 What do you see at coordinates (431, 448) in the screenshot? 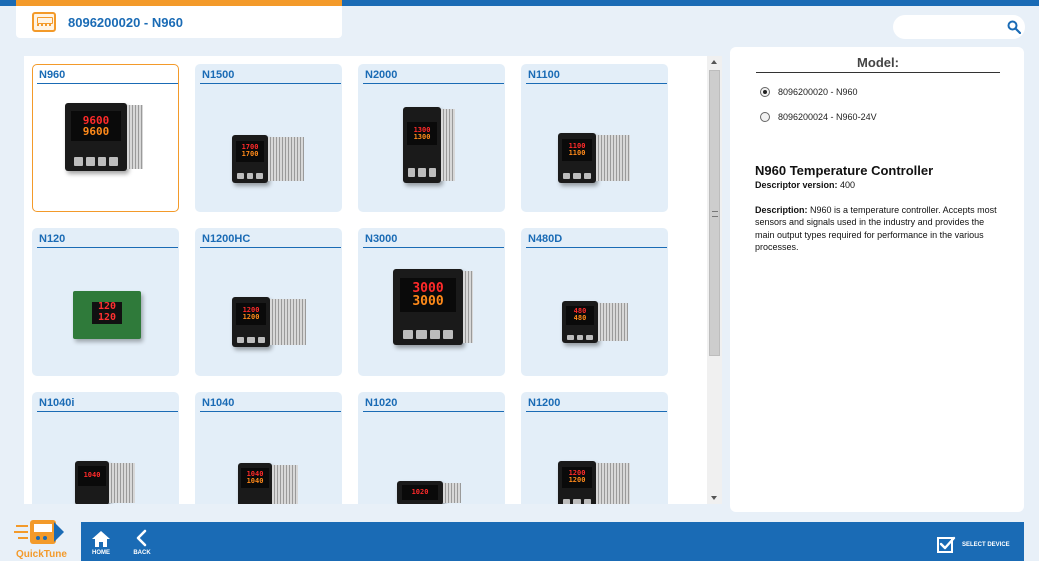
I see `device-card-n1020: N1020 1020` at bounding box center [431, 448].